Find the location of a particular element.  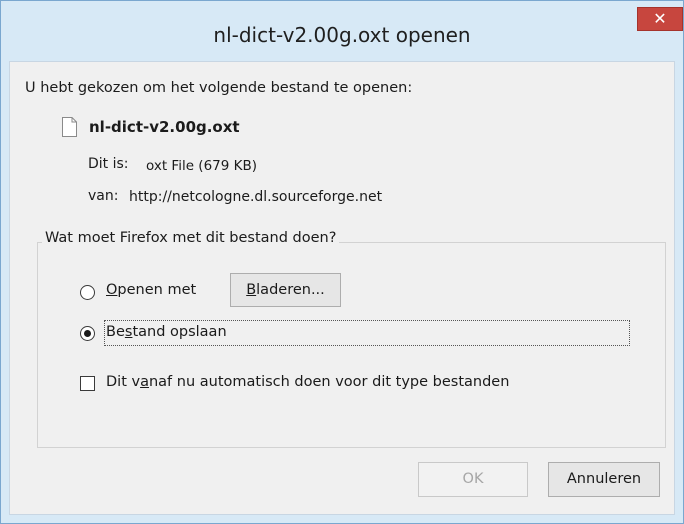

save-file-radio is located at coordinates (87, 333).